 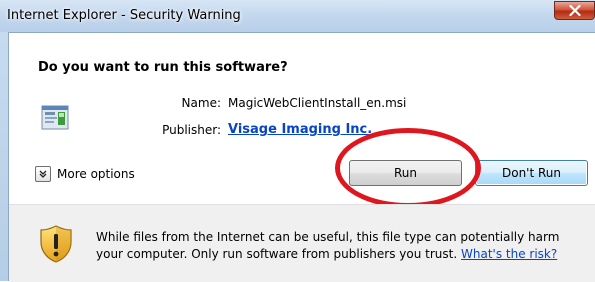 I want to click on shield-warning-icon, so click(x=56, y=244).